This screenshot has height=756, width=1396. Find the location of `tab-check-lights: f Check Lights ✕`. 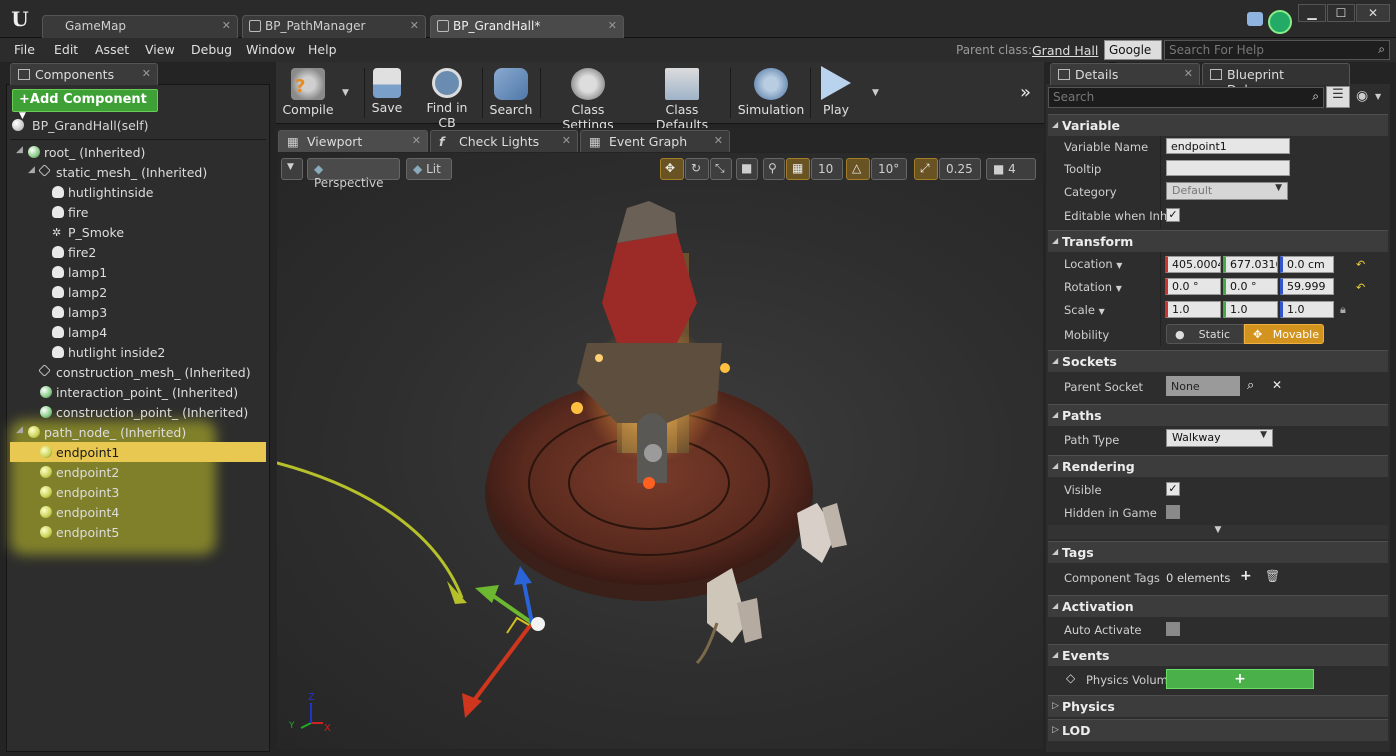

tab-check-lights: f Check Lights ✕ is located at coordinates (504, 141).